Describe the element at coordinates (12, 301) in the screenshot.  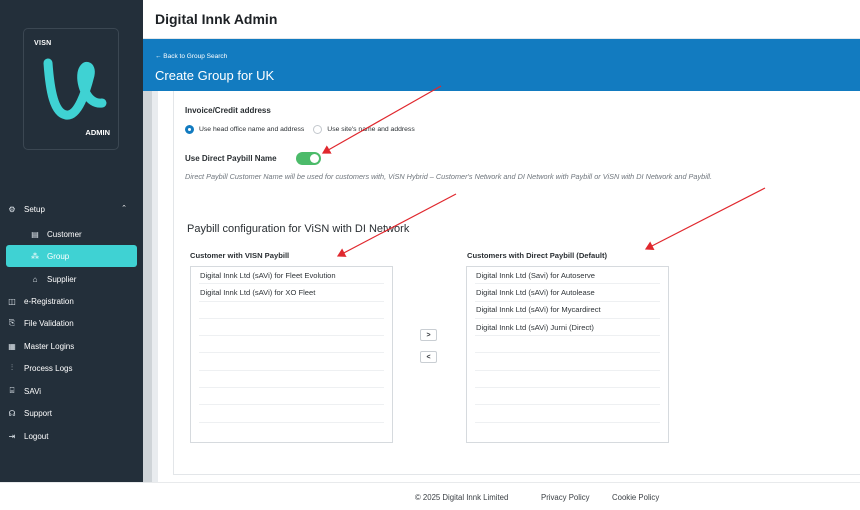
I see `clipboard-icon: ◫` at that location.